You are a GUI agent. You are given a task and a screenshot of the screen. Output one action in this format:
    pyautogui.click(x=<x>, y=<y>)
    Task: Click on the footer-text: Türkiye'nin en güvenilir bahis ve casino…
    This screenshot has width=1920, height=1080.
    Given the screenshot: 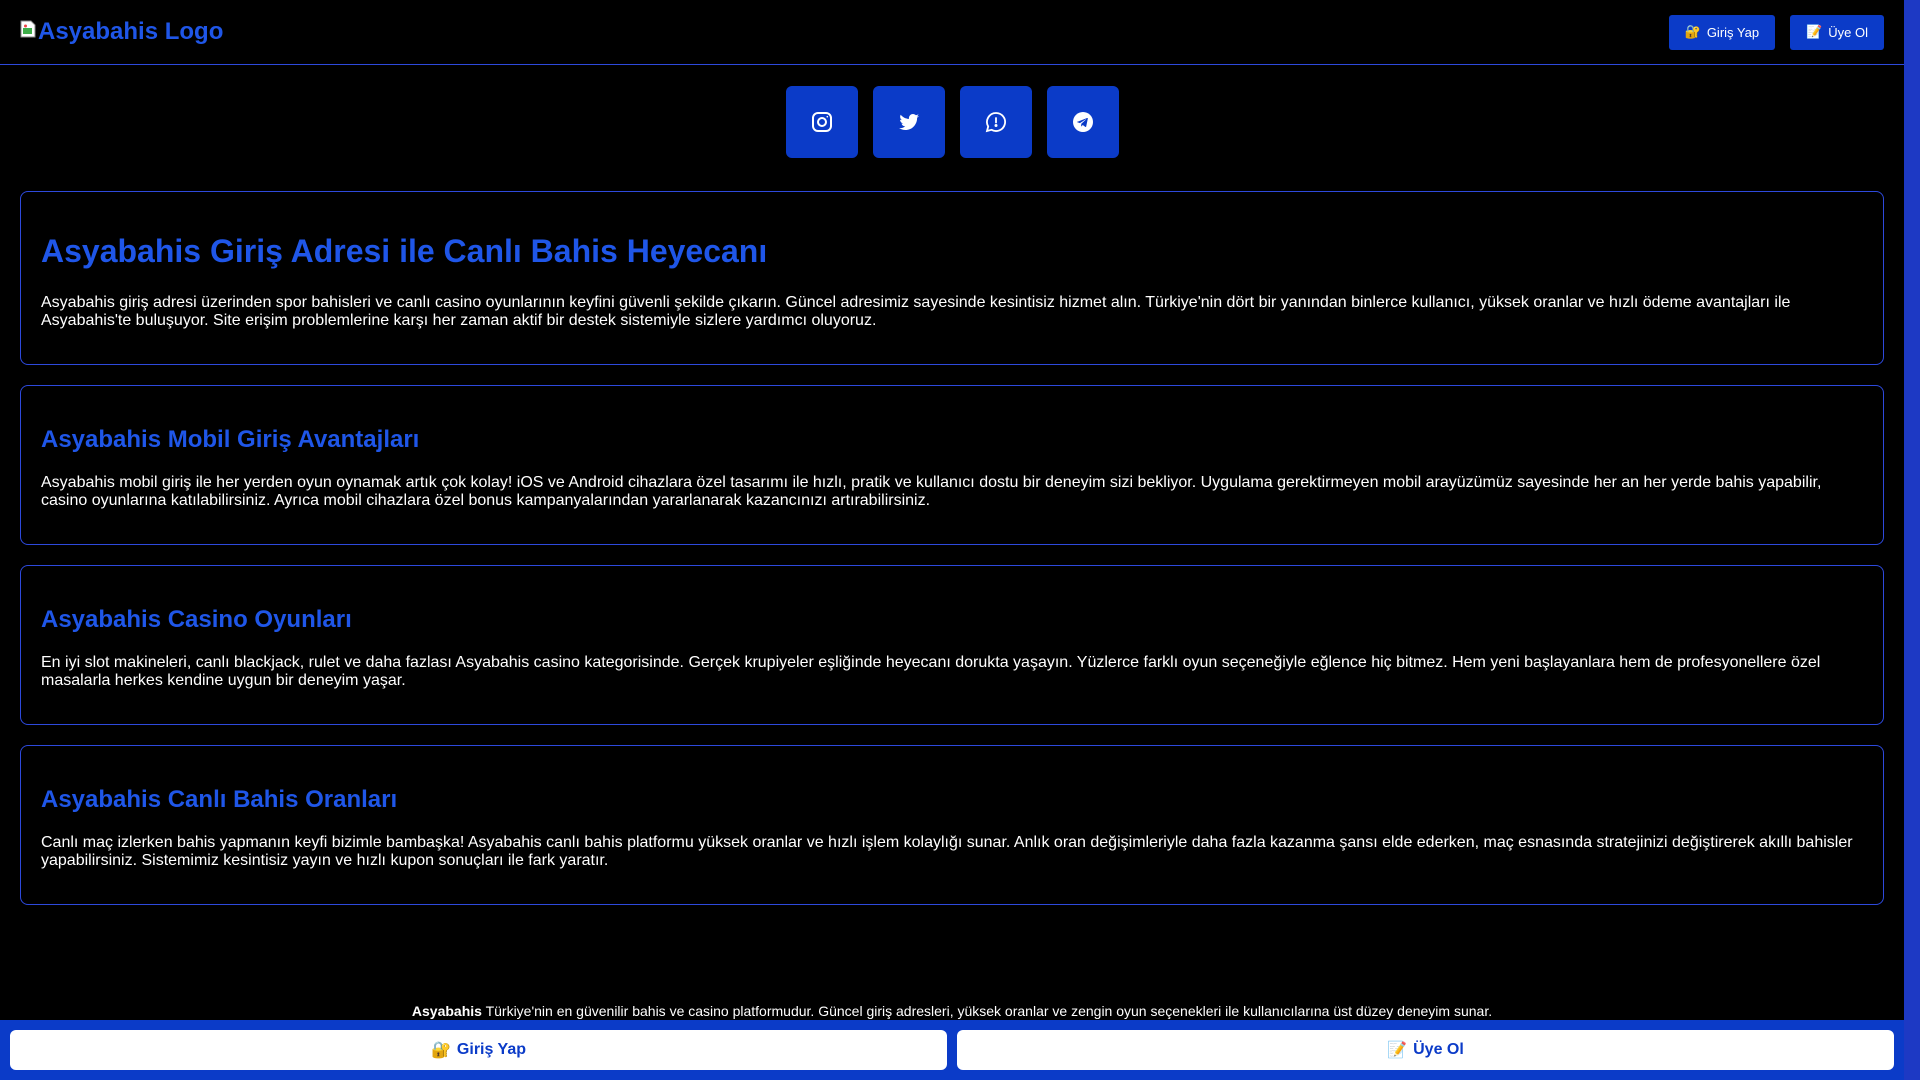 What is the action you would take?
    pyautogui.click(x=987, y=1011)
    